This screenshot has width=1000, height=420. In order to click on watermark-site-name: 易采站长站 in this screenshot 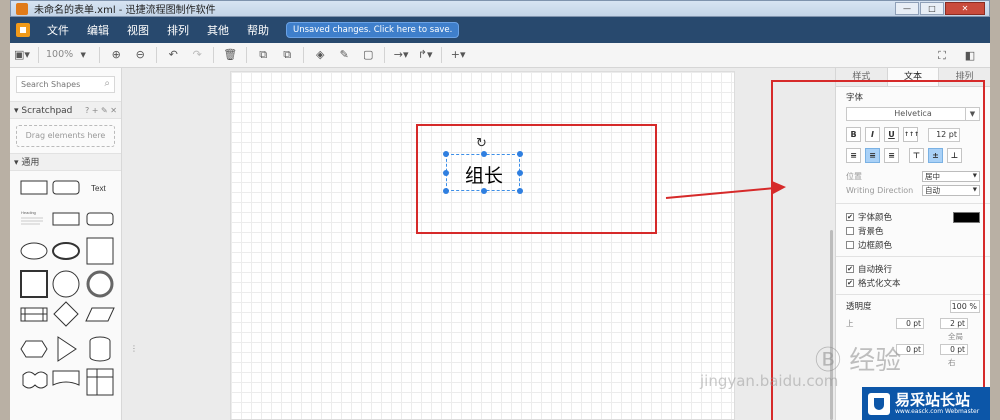, I will do `click(933, 399)`.